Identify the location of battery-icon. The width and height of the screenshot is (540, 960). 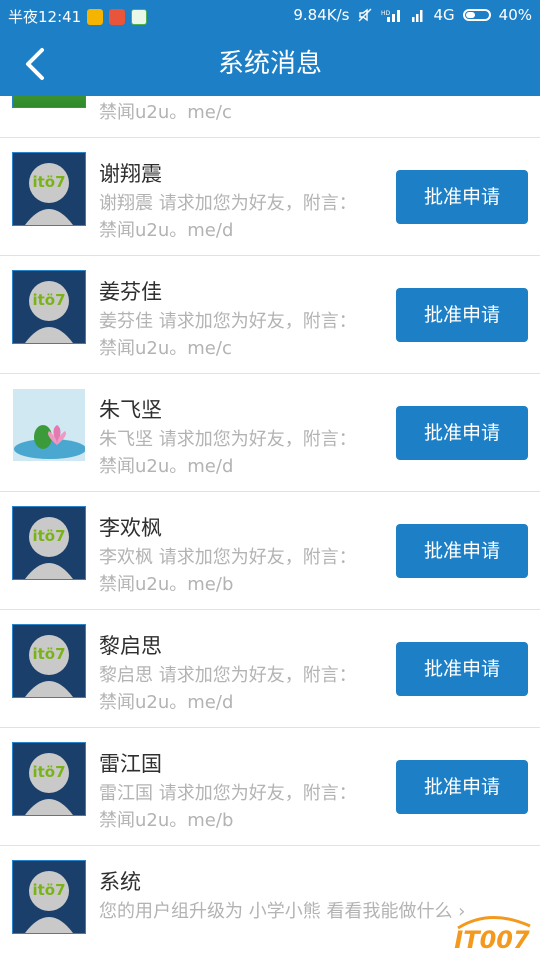
(476, 15).